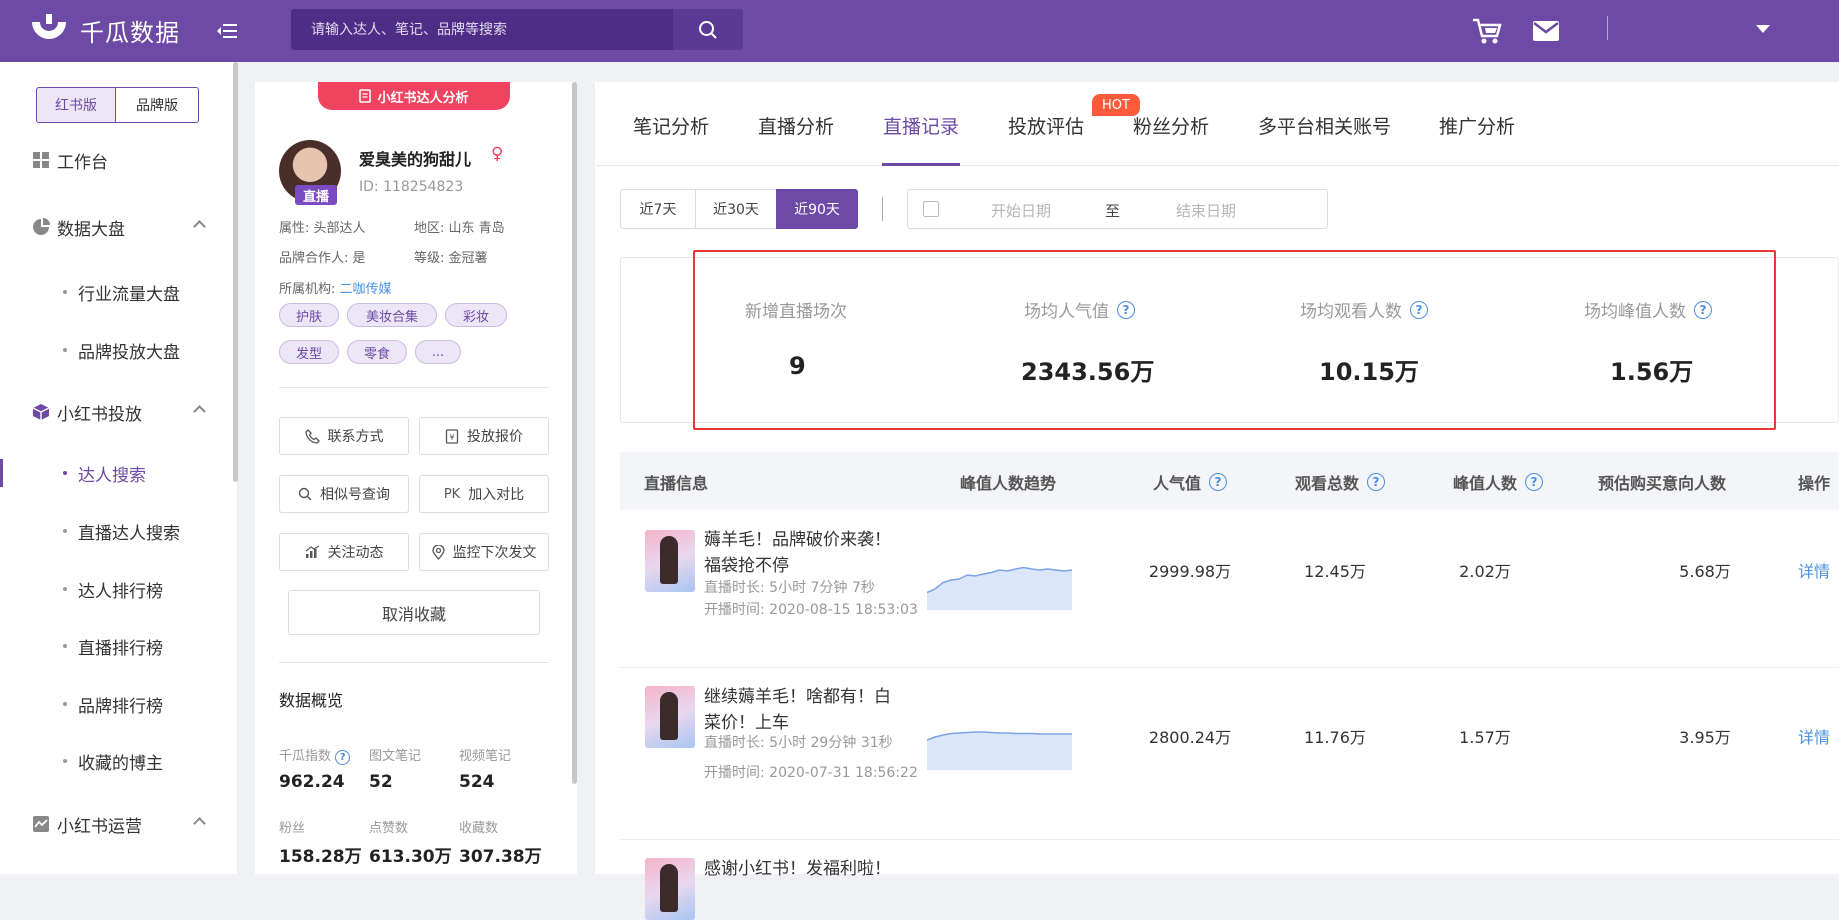  I want to click on kol-level: 等级: 金冠薯, so click(451, 258).